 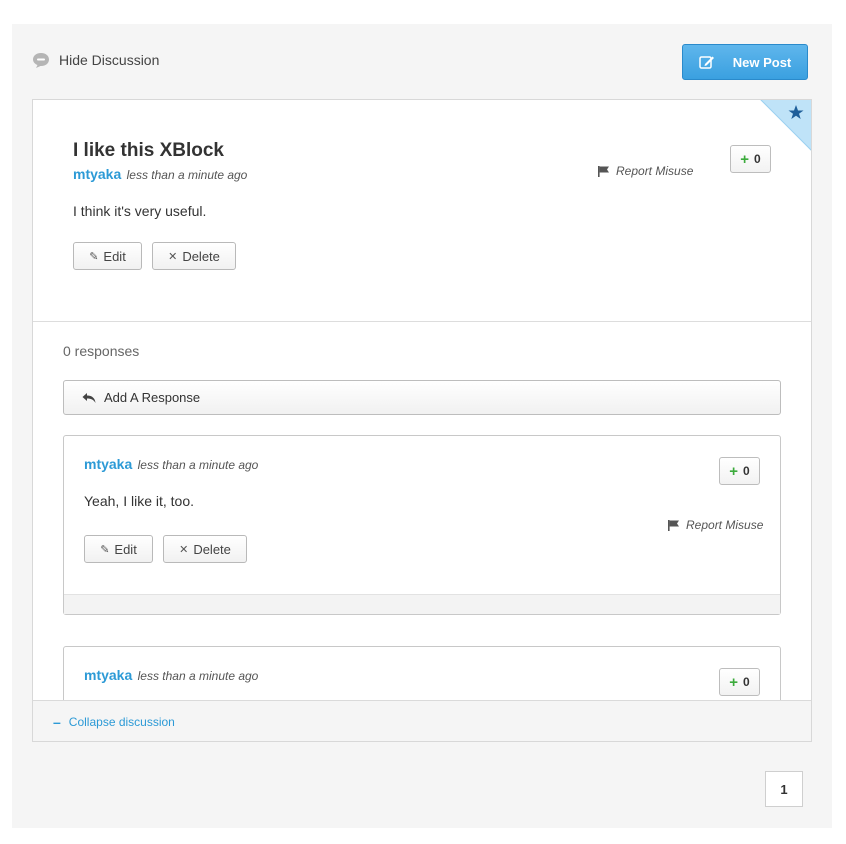 I want to click on edit-icon, so click(x=706, y=62).